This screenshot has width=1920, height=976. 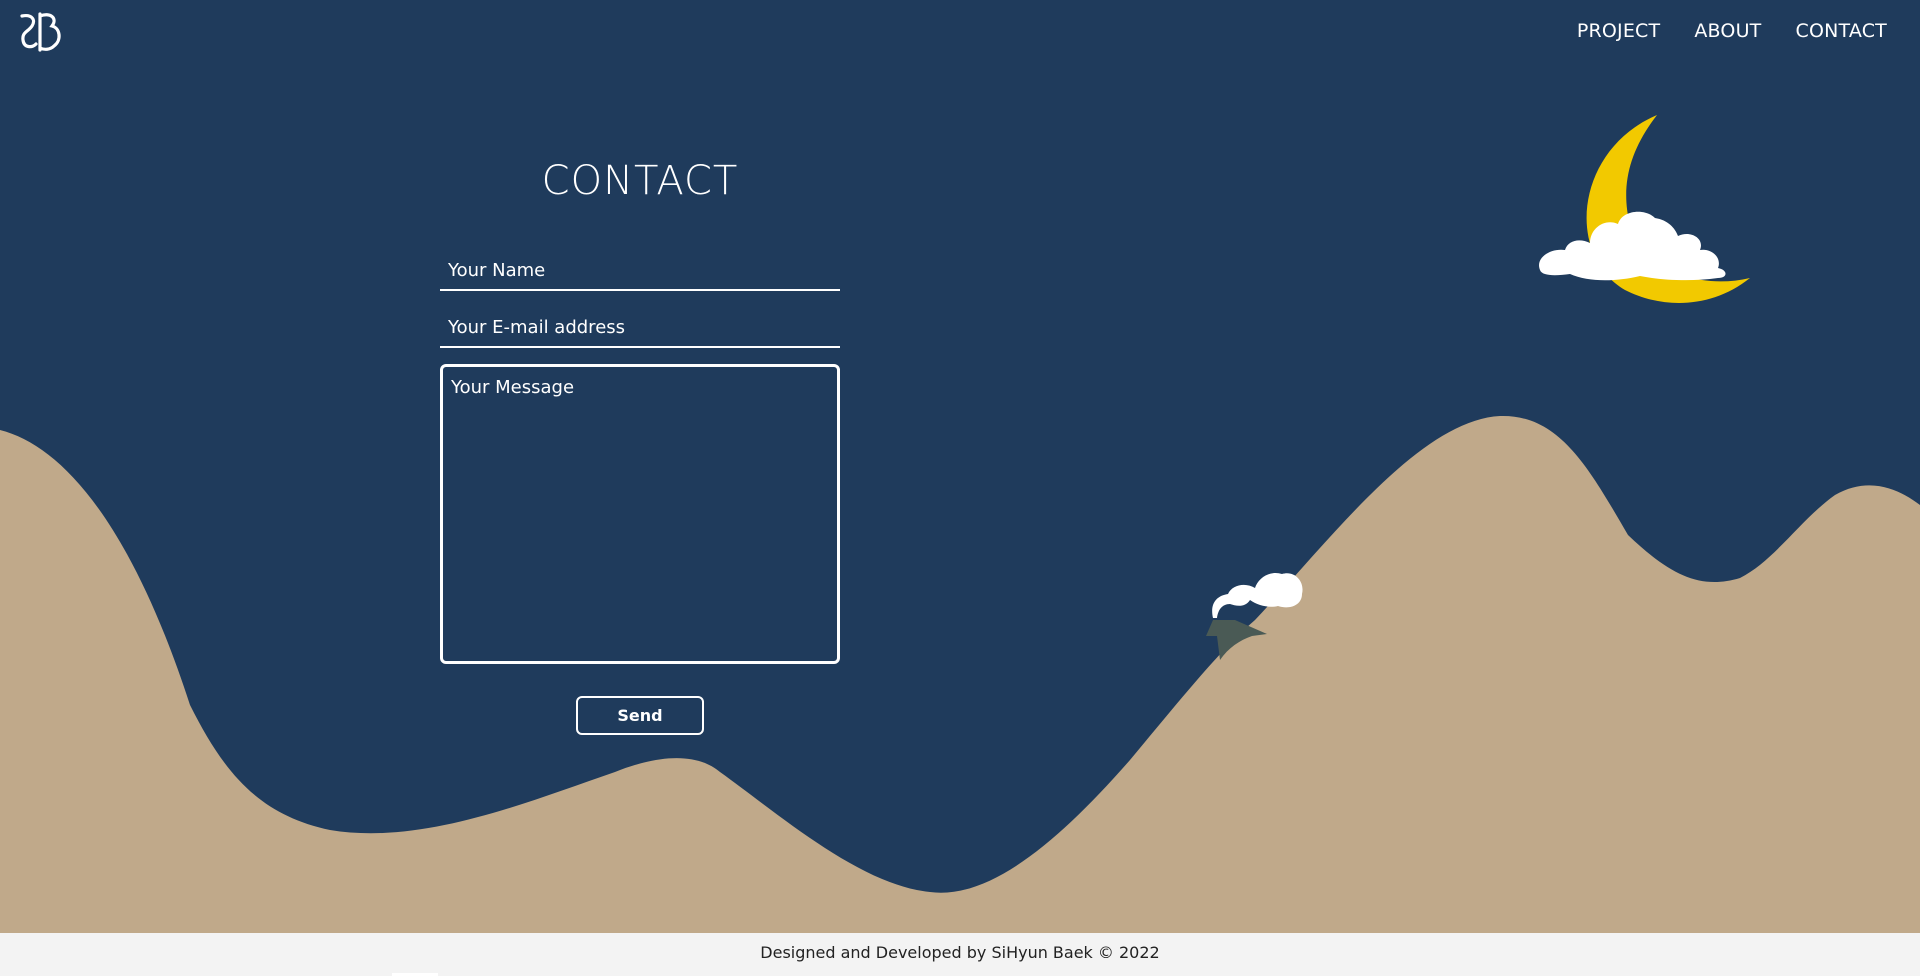 I want to click on nav-contact: CONTACT, so click(x=1841, y=31).